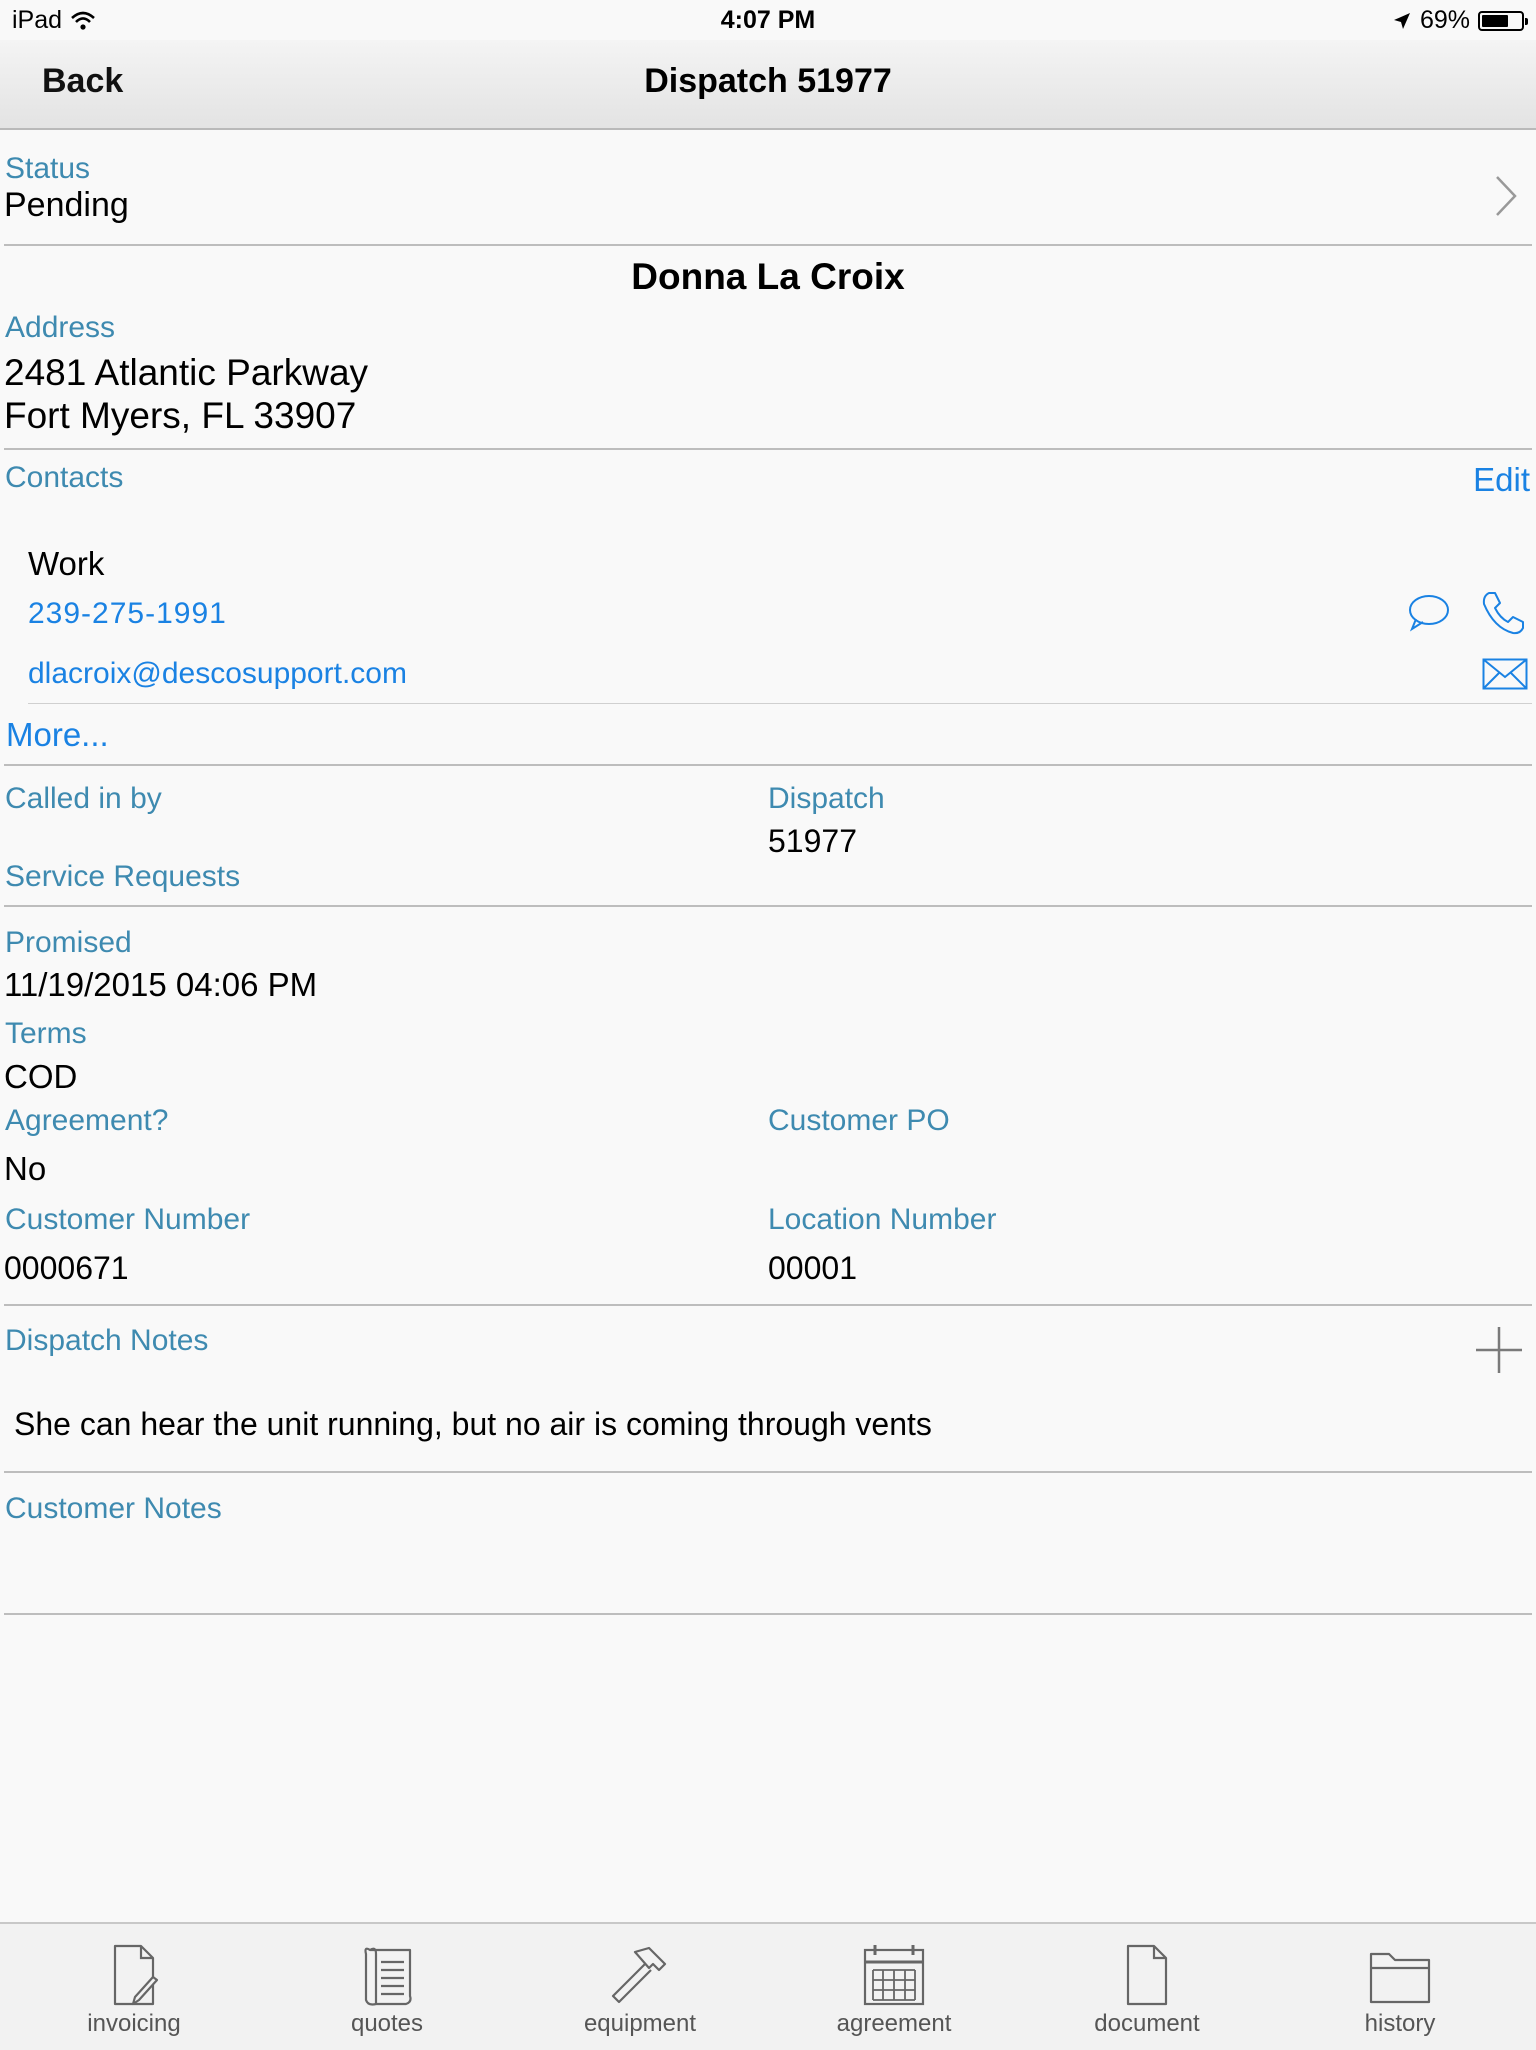 This screenshot has height=2050, width=1536. I want to click on terms-label: Terms, so click(46, 1033).